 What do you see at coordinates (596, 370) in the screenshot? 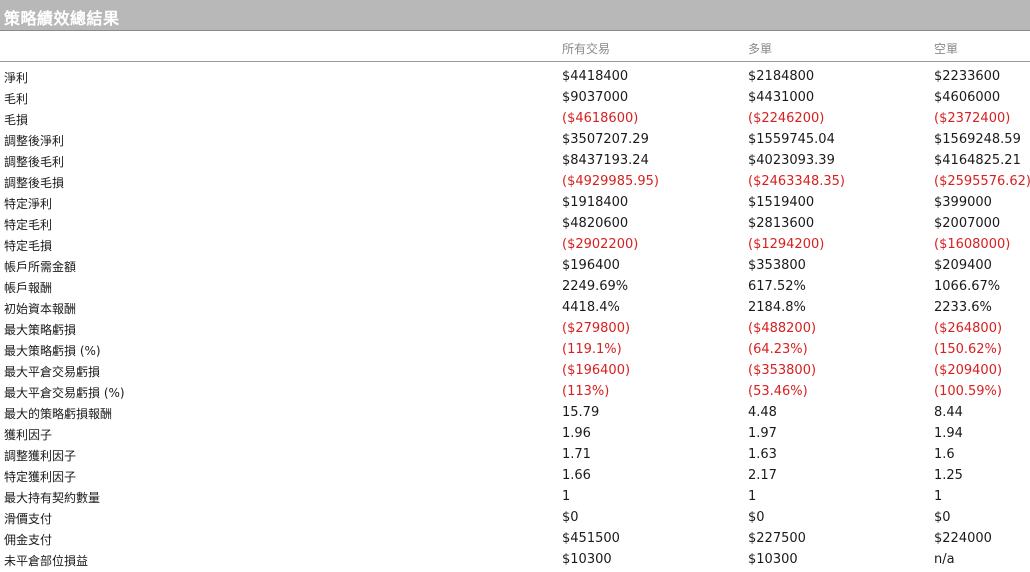
I see `cell-all-trades: ($196400)` at bounding box center [596, 370].